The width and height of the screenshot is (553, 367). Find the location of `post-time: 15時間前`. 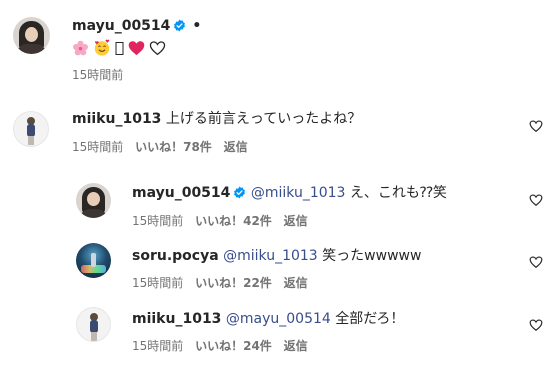

post-time: 15時間前 is located at coordinates (98, 75).